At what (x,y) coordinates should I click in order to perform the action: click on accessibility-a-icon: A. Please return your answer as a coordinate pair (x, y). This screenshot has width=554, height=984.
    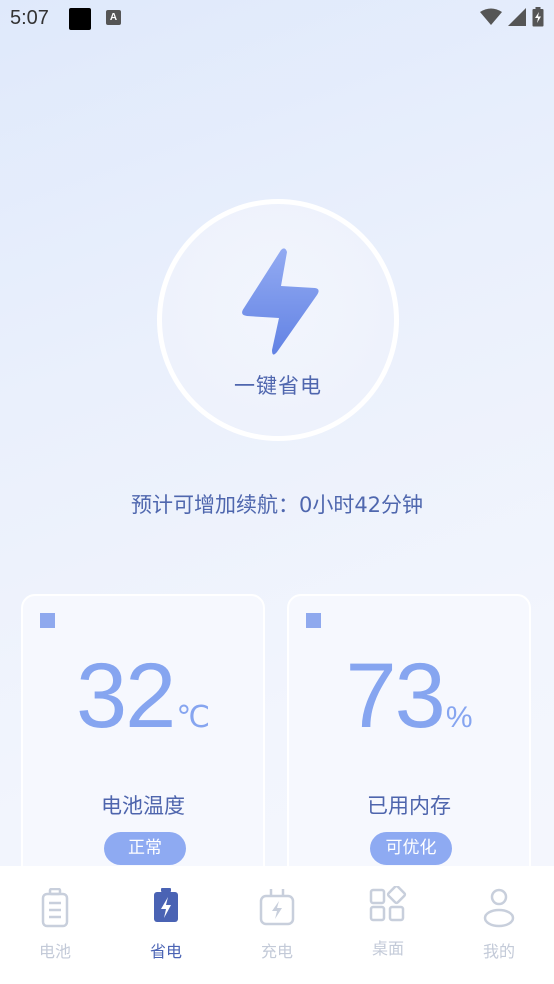
    Looking at the image, I should click on (113, 17).